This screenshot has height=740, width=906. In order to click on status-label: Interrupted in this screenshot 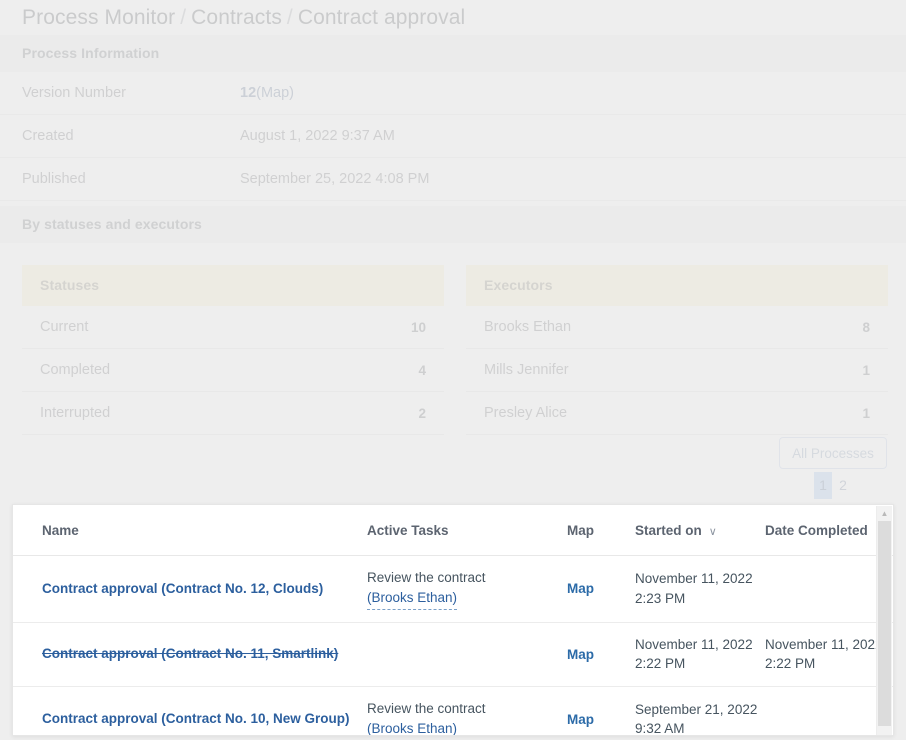, I will do `click(75, 413)`.